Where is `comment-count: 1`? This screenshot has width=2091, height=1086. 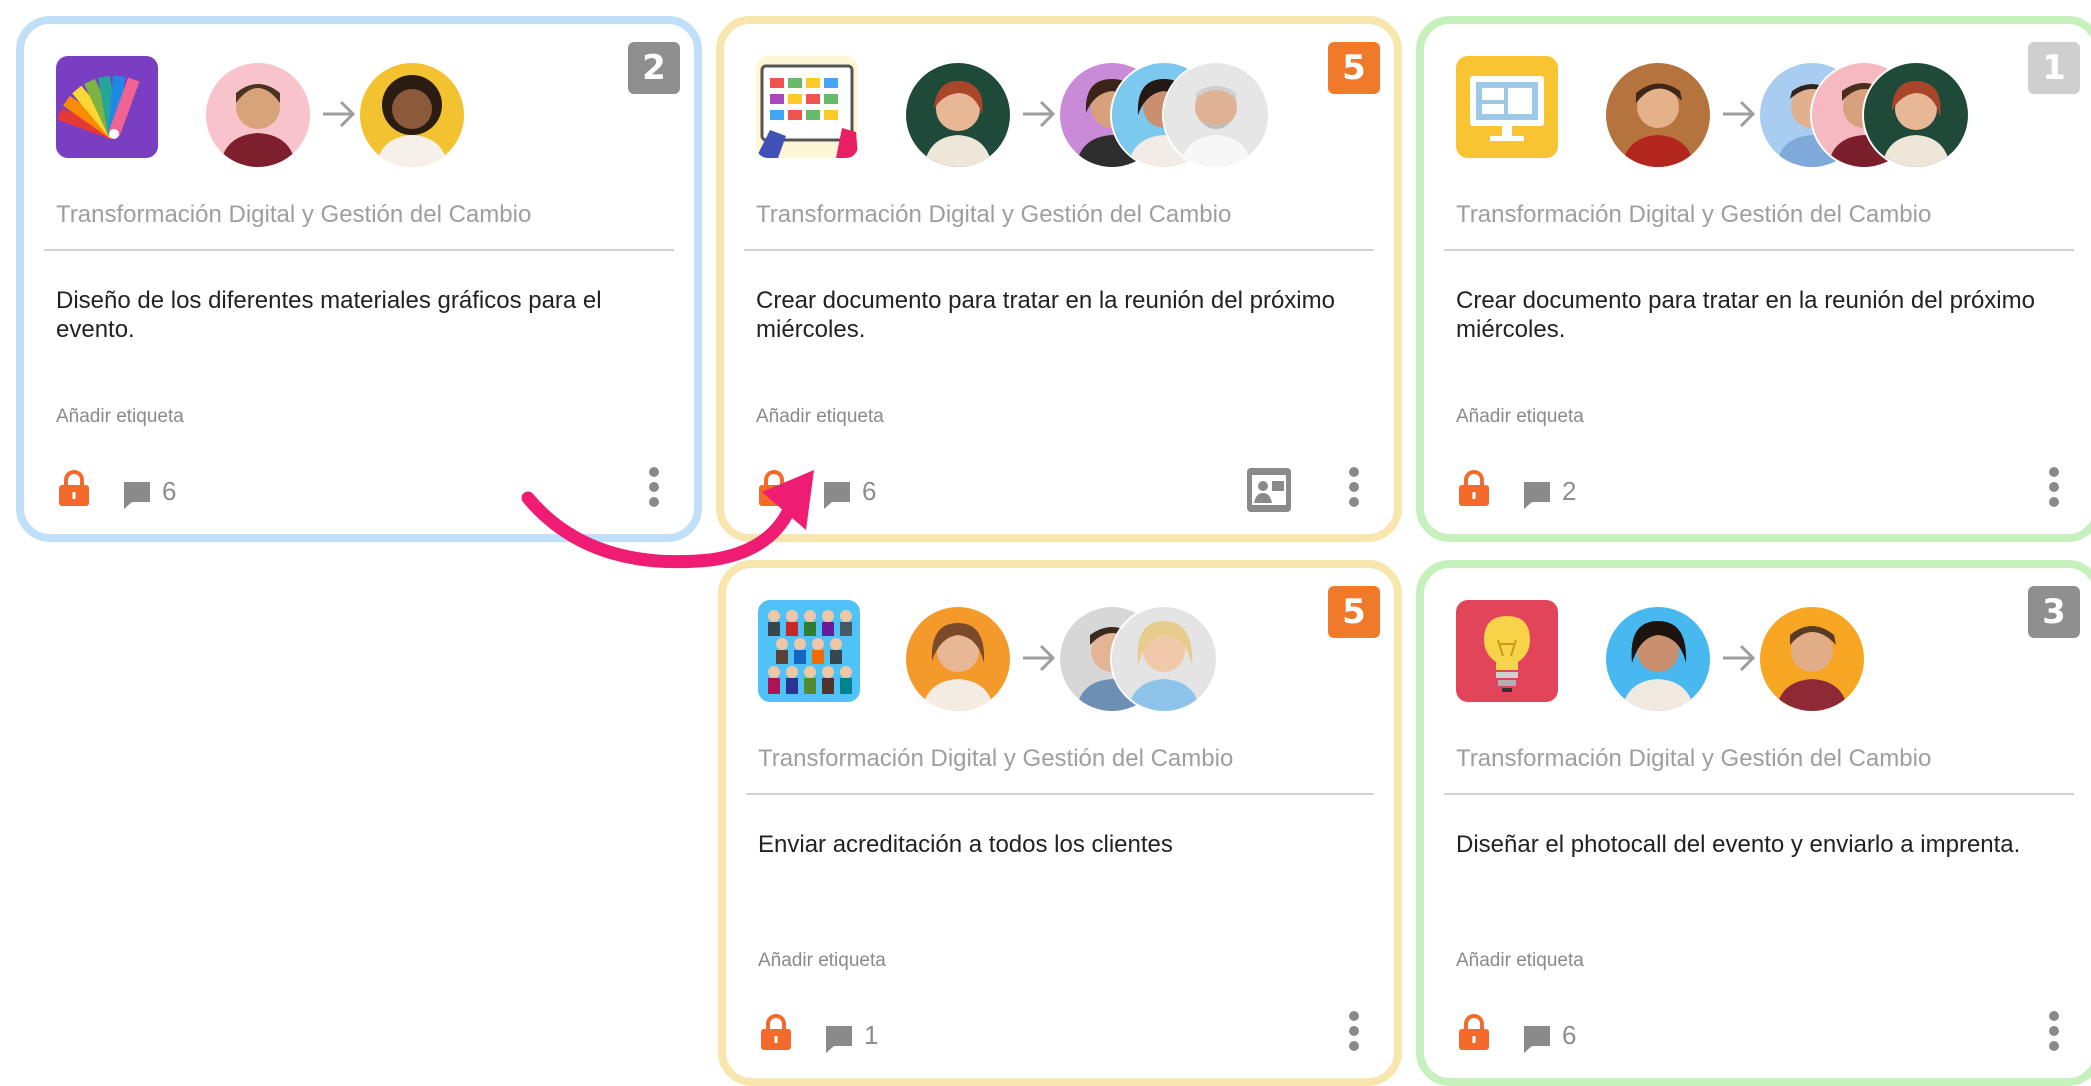 comment-count: 1 is located at coordinates (871, 1035).